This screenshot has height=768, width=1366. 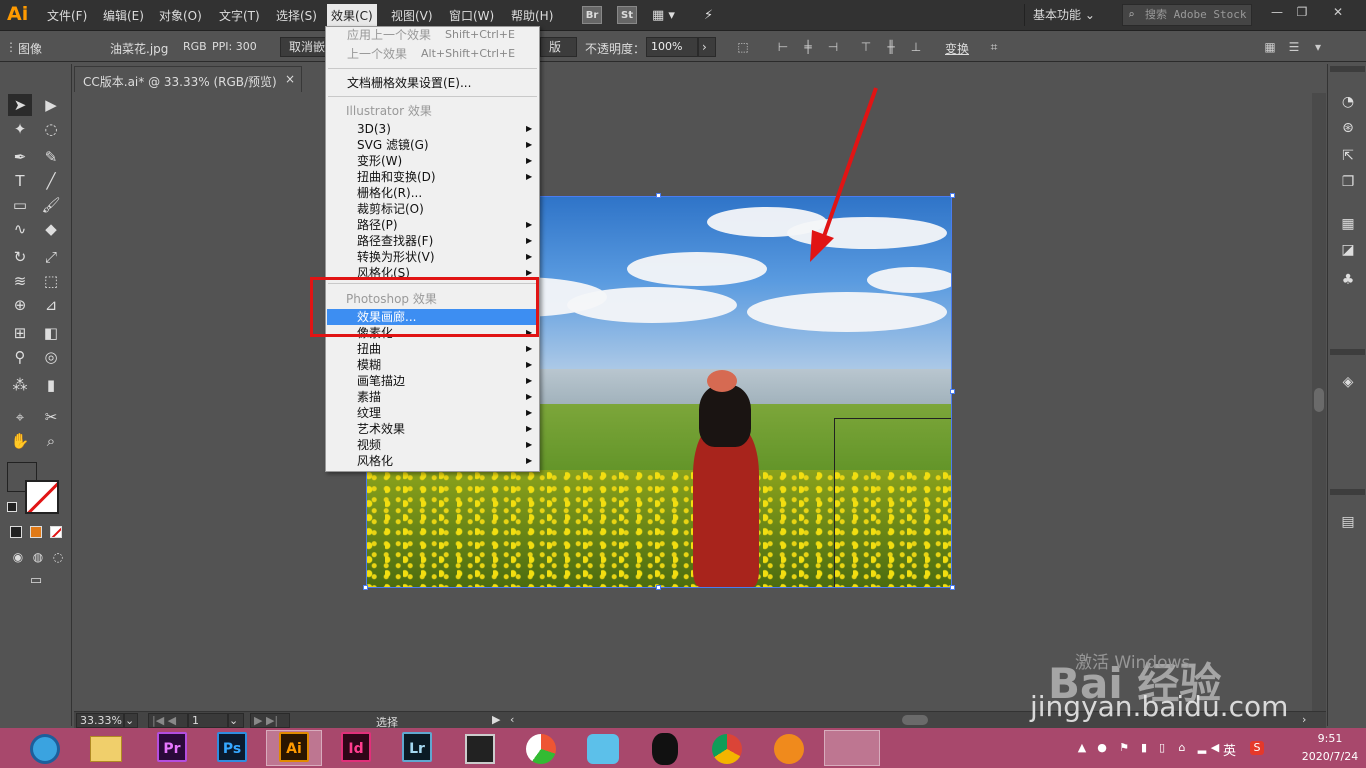 I want to click on artboard-nav-next-icon: ▶ ▶|, so click(x=270, y=720).